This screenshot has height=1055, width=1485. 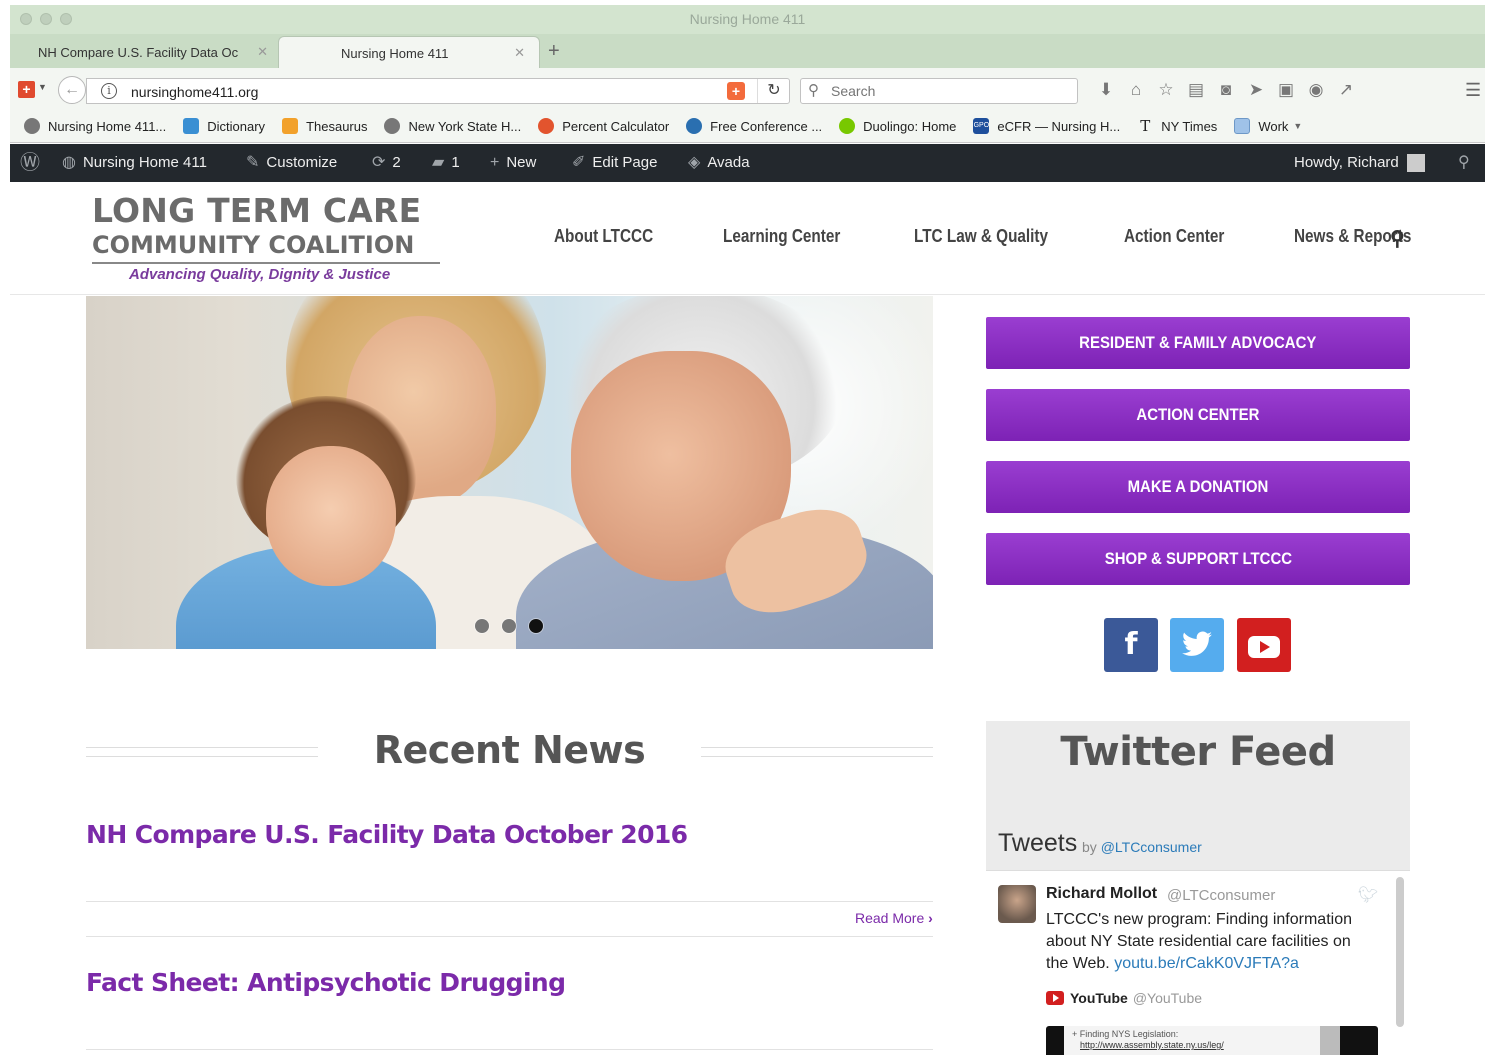 I want to click on card-source-handle: @YouTube, so click(x=1167, y=998).